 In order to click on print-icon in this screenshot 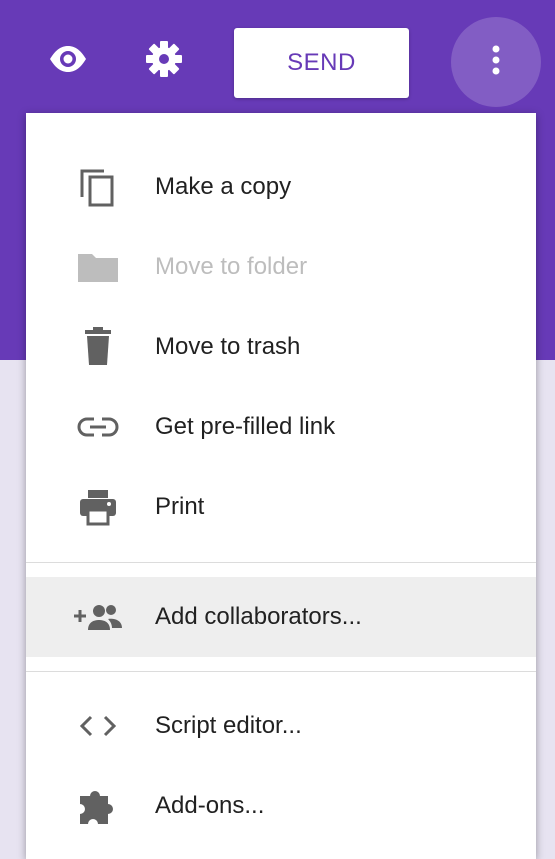, I will do `click(98, 507)`.